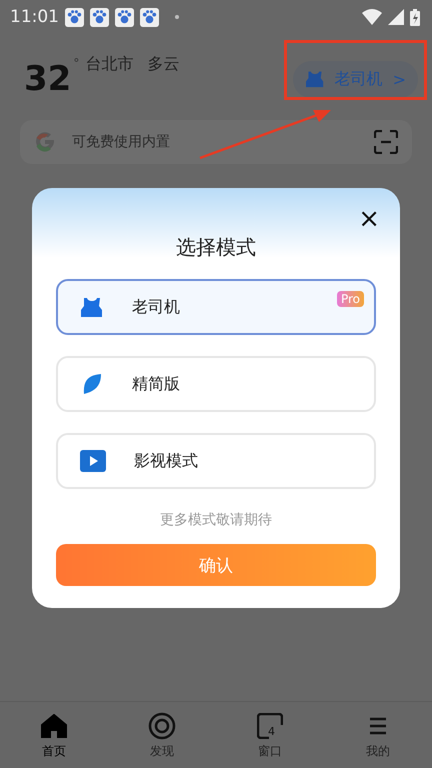  Describe the element at coordinates (216, 565) in the screenshot. I see `confirm-button: 确认` at that location.